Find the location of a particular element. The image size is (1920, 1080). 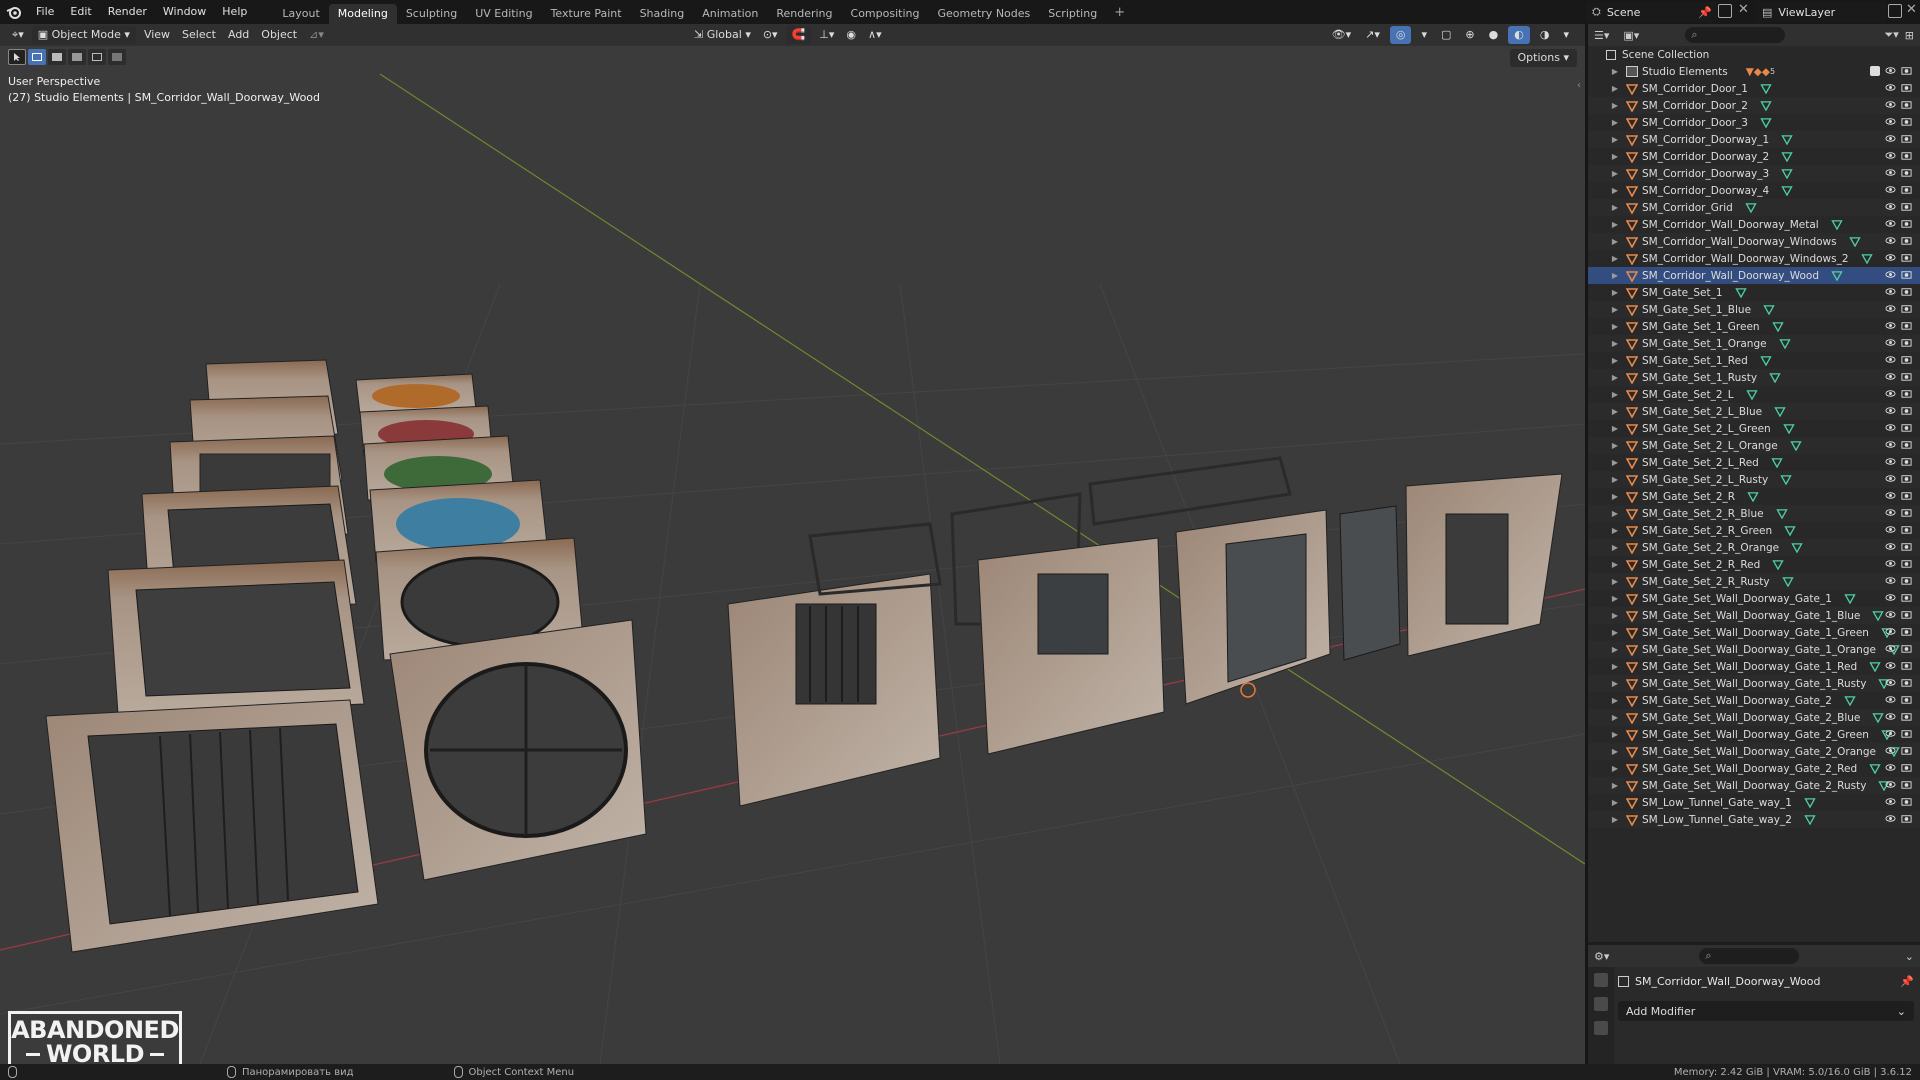

outliner-item: ▶ SM_Low_Tunnel_Gate_way_1 is located at coordinates (1754, 802).